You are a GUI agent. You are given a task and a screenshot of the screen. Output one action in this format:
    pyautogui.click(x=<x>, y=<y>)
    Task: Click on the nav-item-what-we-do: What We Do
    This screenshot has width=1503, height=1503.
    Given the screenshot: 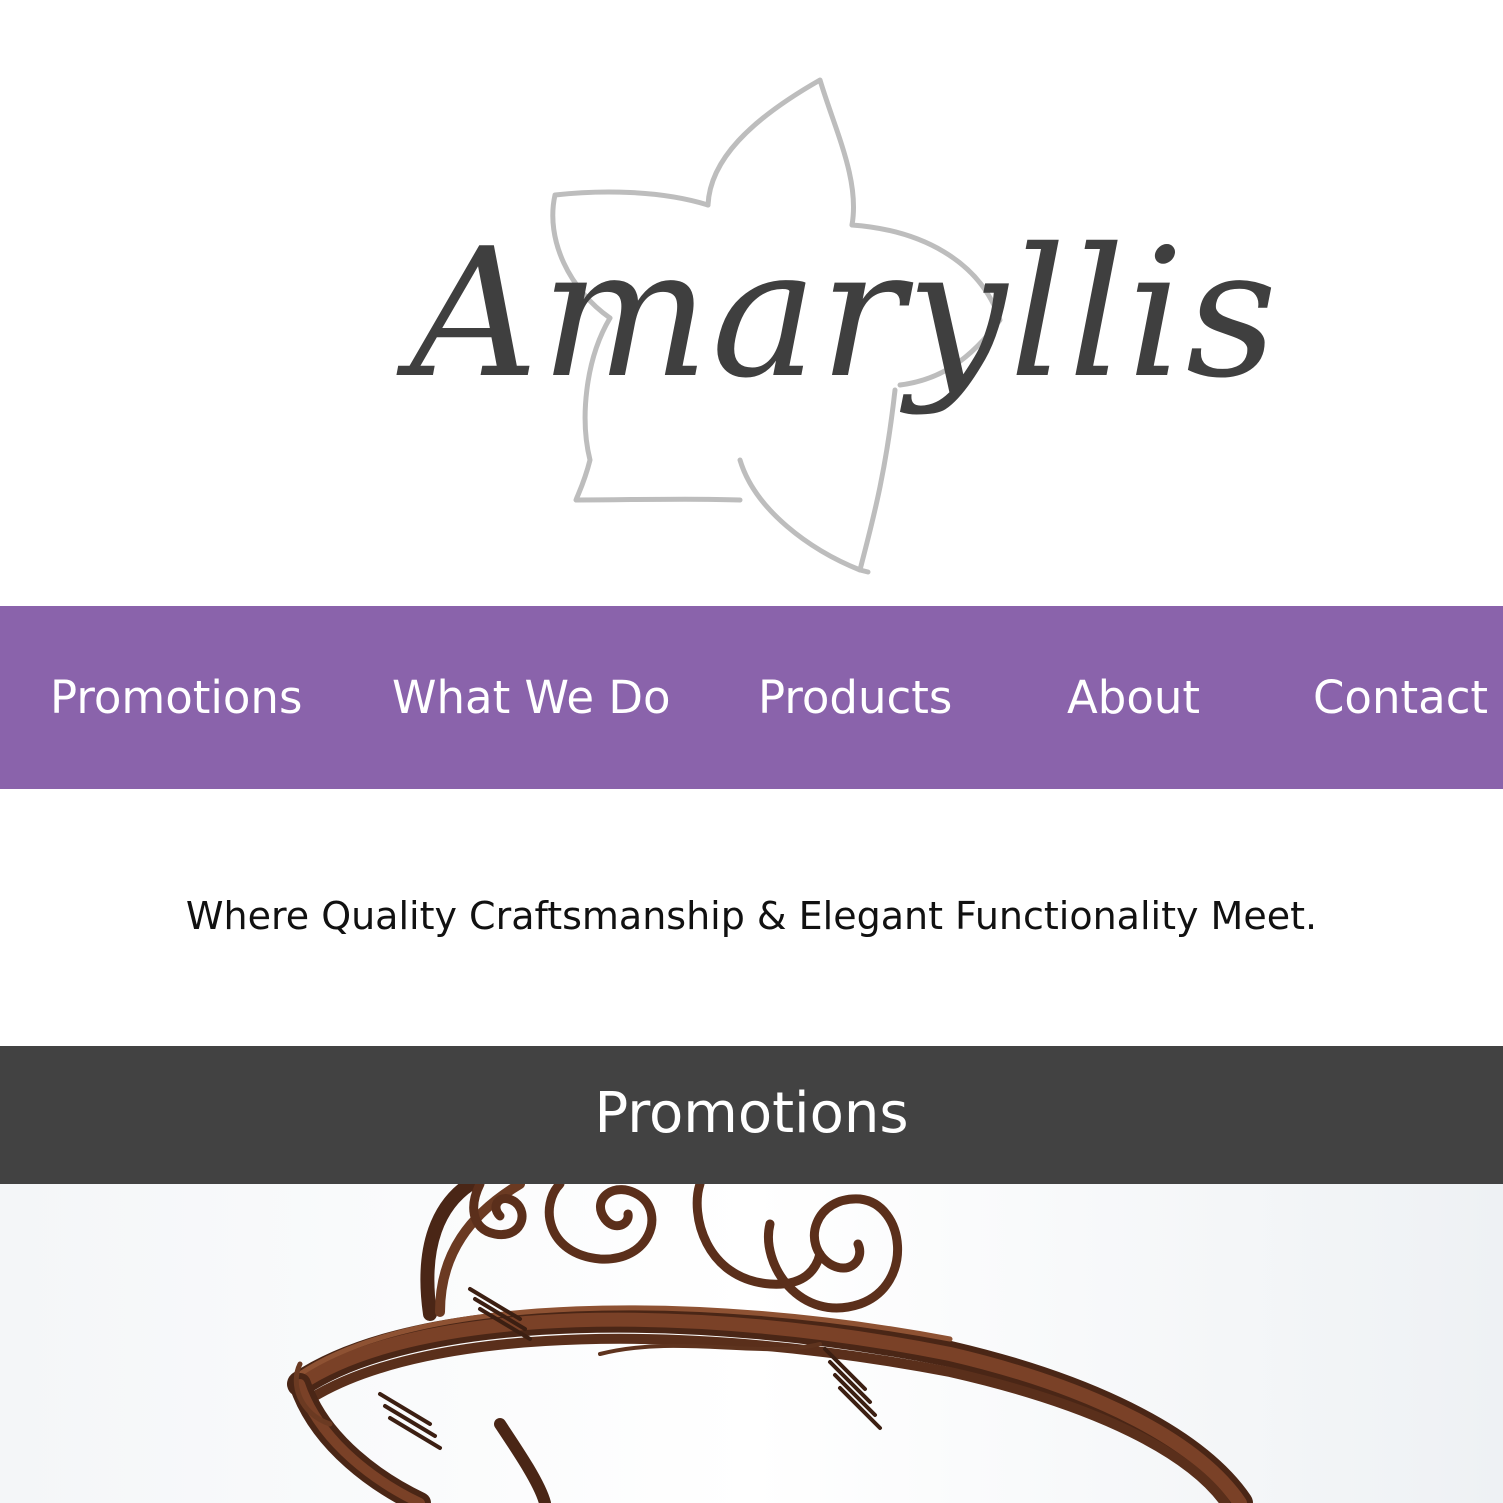 What is the action you would take?
    pyautogui.click(x=531, y=697)
    